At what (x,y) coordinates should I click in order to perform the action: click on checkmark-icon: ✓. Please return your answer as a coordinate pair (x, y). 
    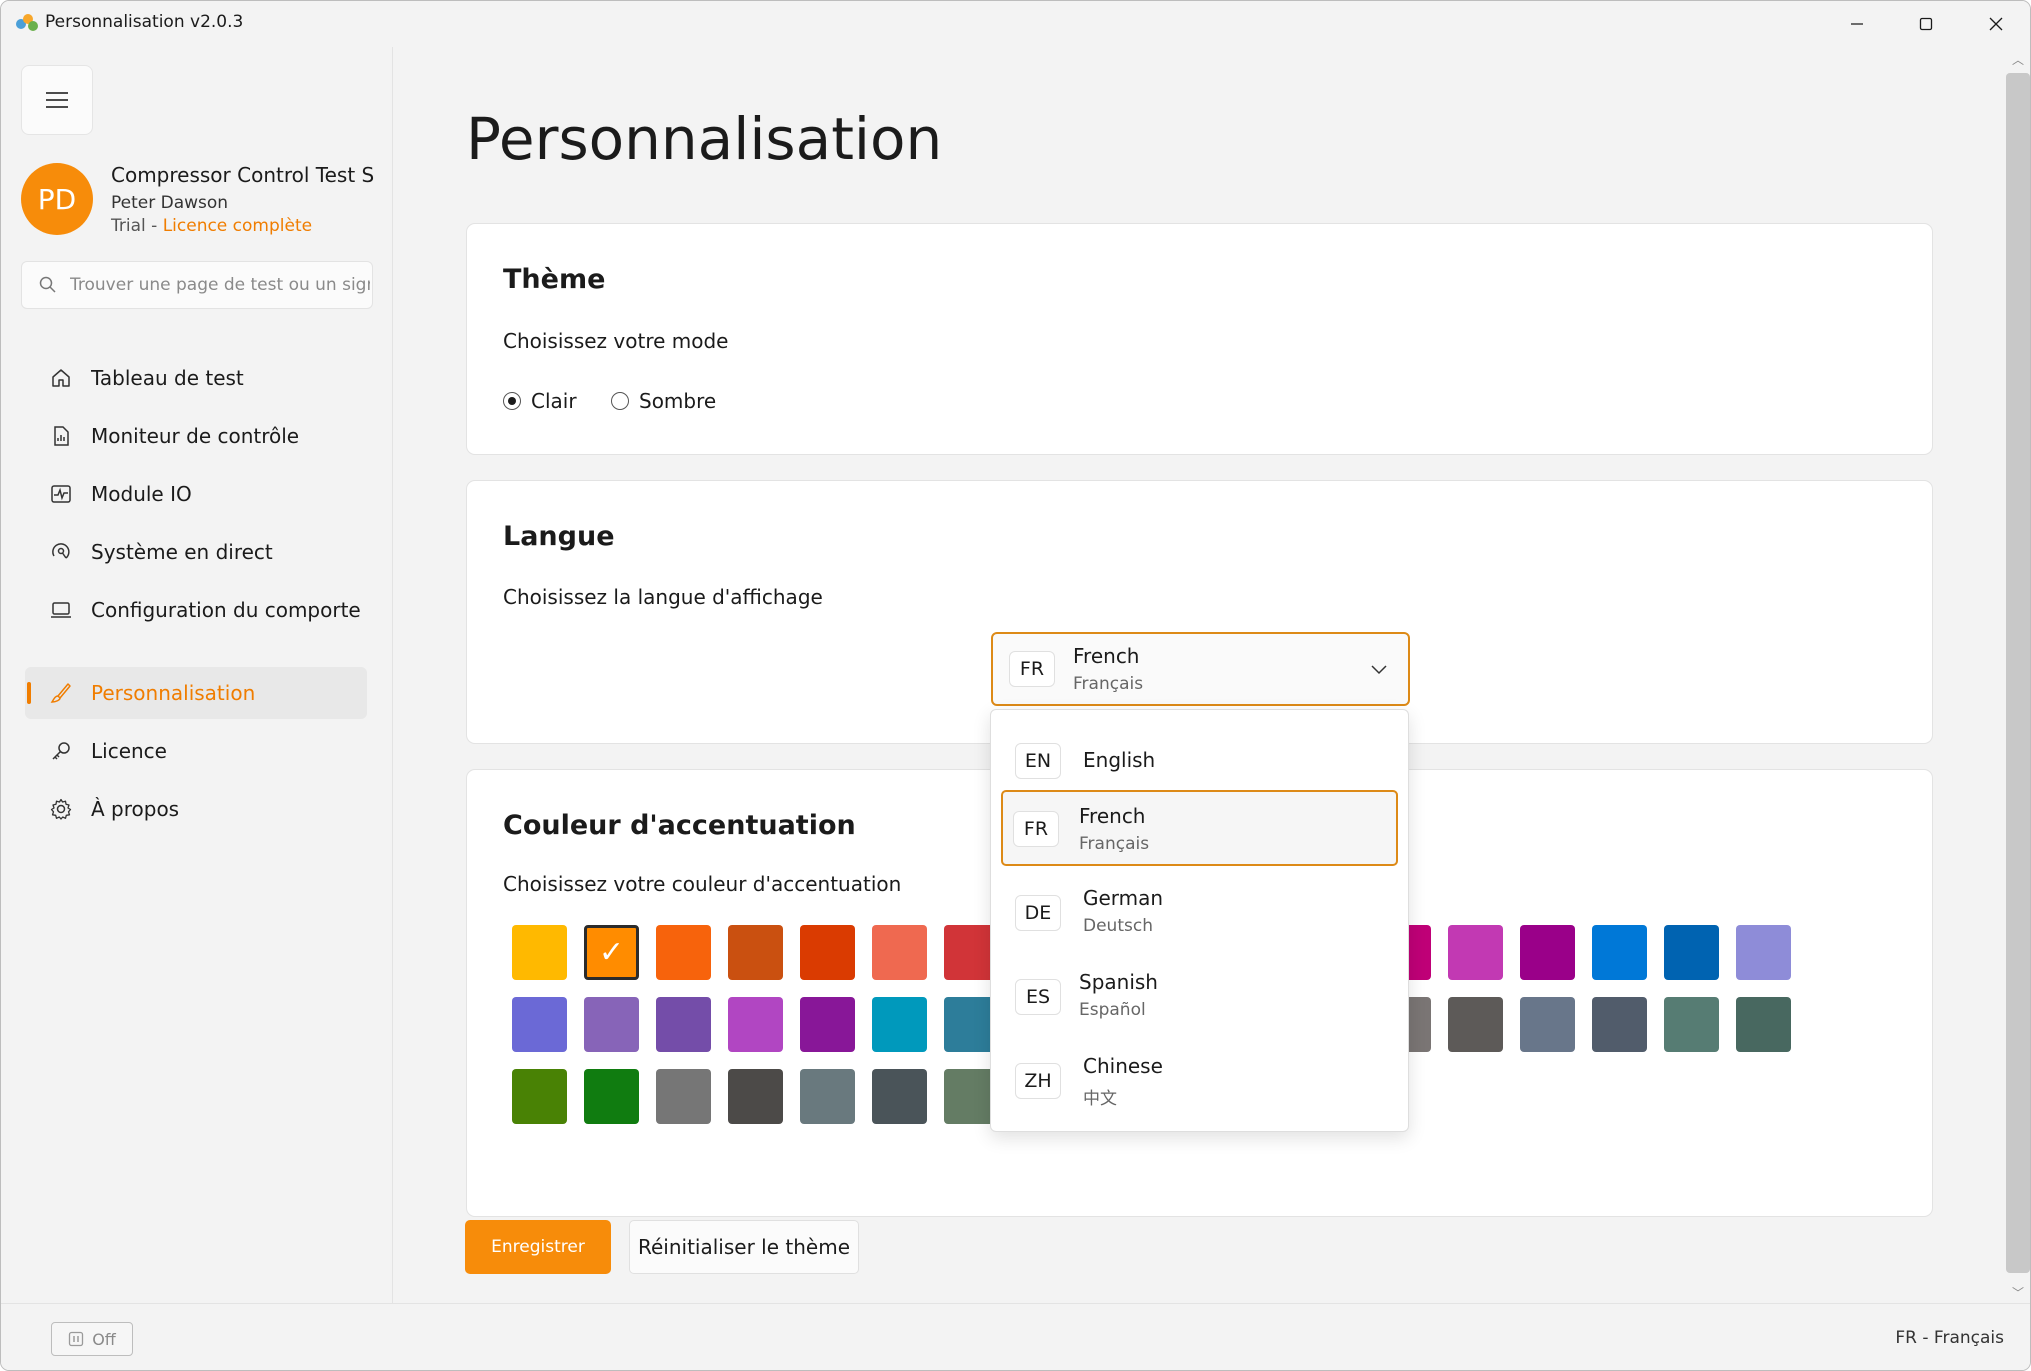
    Looking at the image, I should click on (611, 952).